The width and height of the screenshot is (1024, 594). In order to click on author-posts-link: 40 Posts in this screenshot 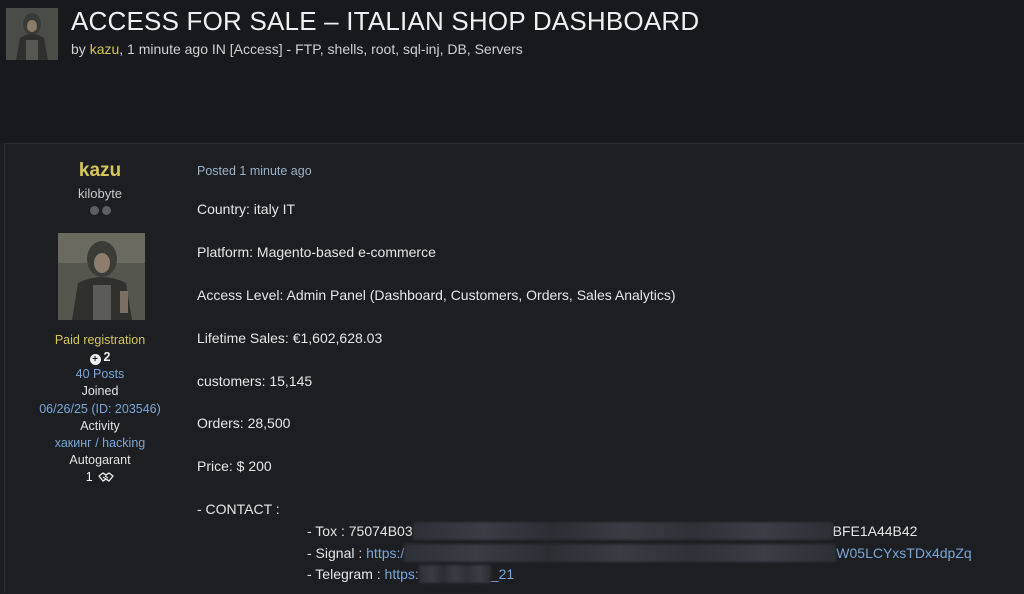, I will do `click(100, 374)`.